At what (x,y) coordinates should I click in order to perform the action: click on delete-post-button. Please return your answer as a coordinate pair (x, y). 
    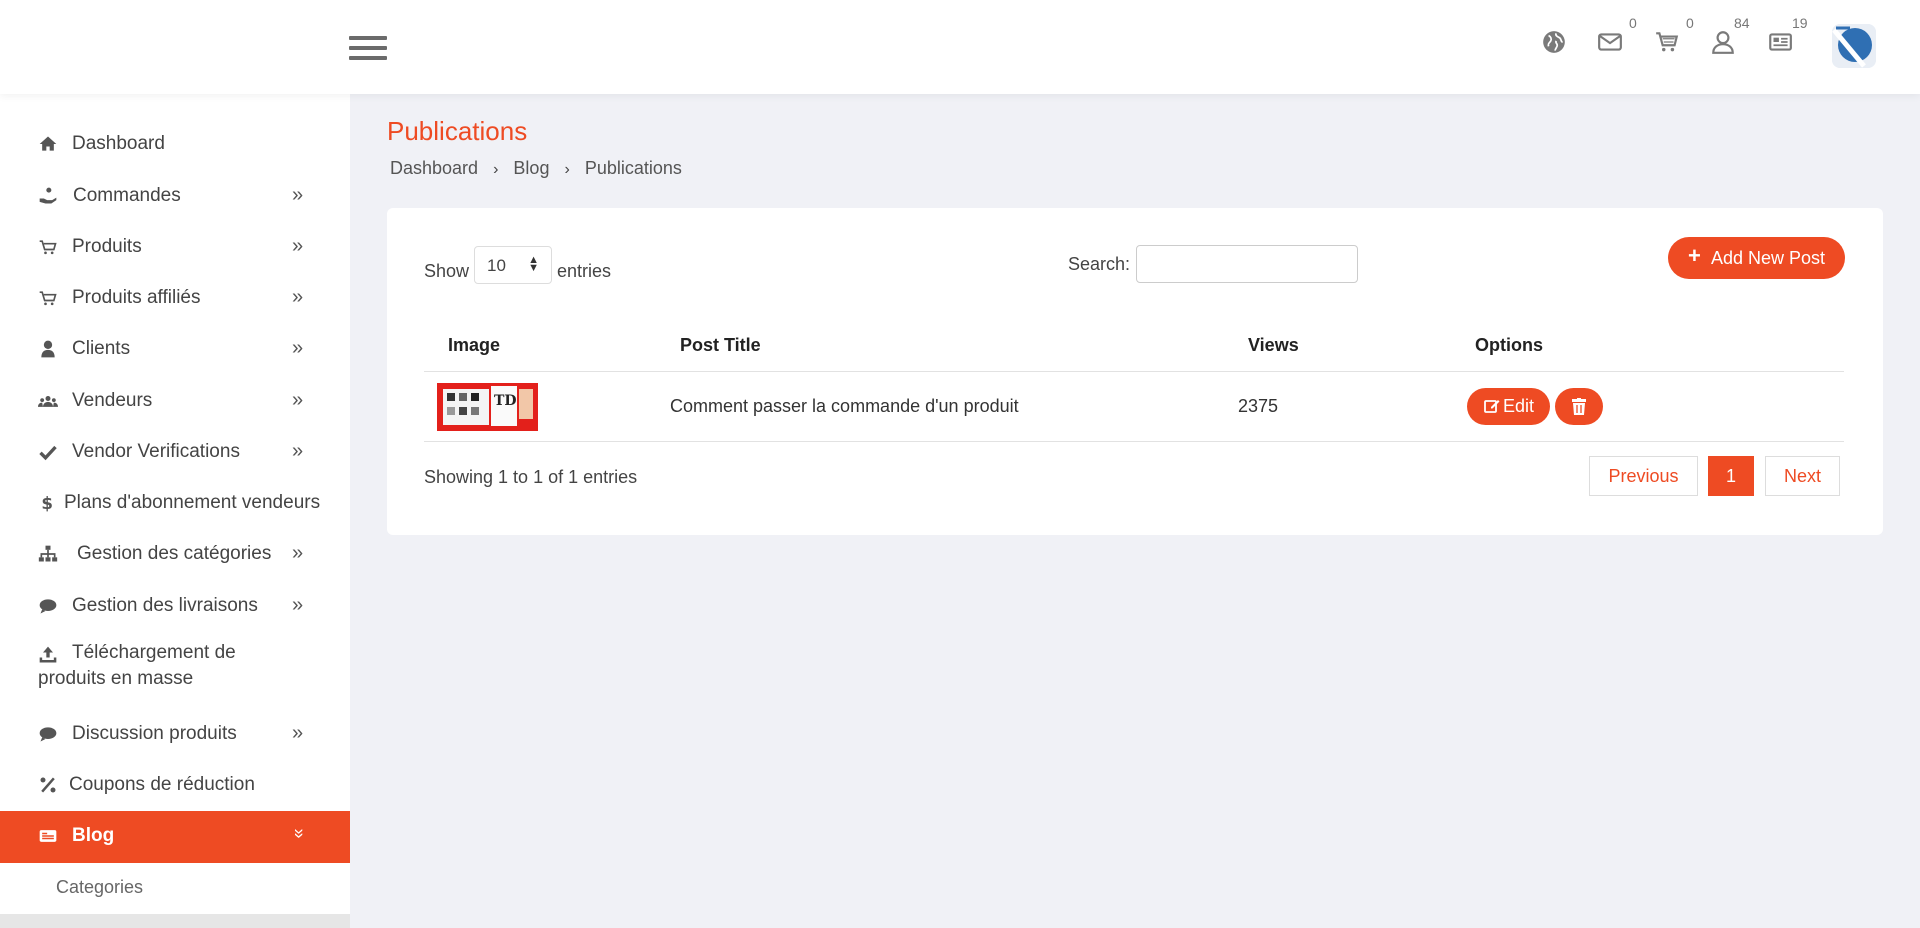
    Looking at the image, I should click on (1579, 406).